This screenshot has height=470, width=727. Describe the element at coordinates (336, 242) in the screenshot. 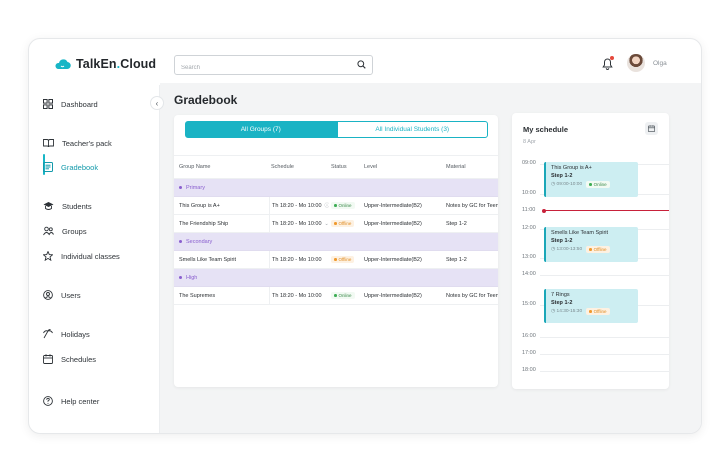

I see `section-secondary: Secondary` at that location.